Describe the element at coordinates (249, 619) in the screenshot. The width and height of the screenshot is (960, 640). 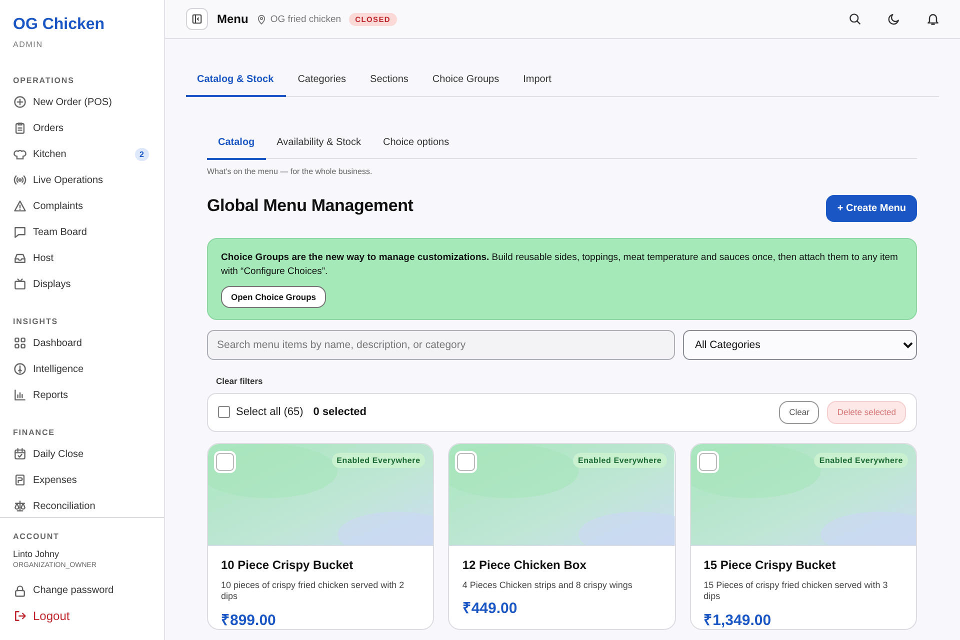
I see `item-price: ₹899.00` at that location.